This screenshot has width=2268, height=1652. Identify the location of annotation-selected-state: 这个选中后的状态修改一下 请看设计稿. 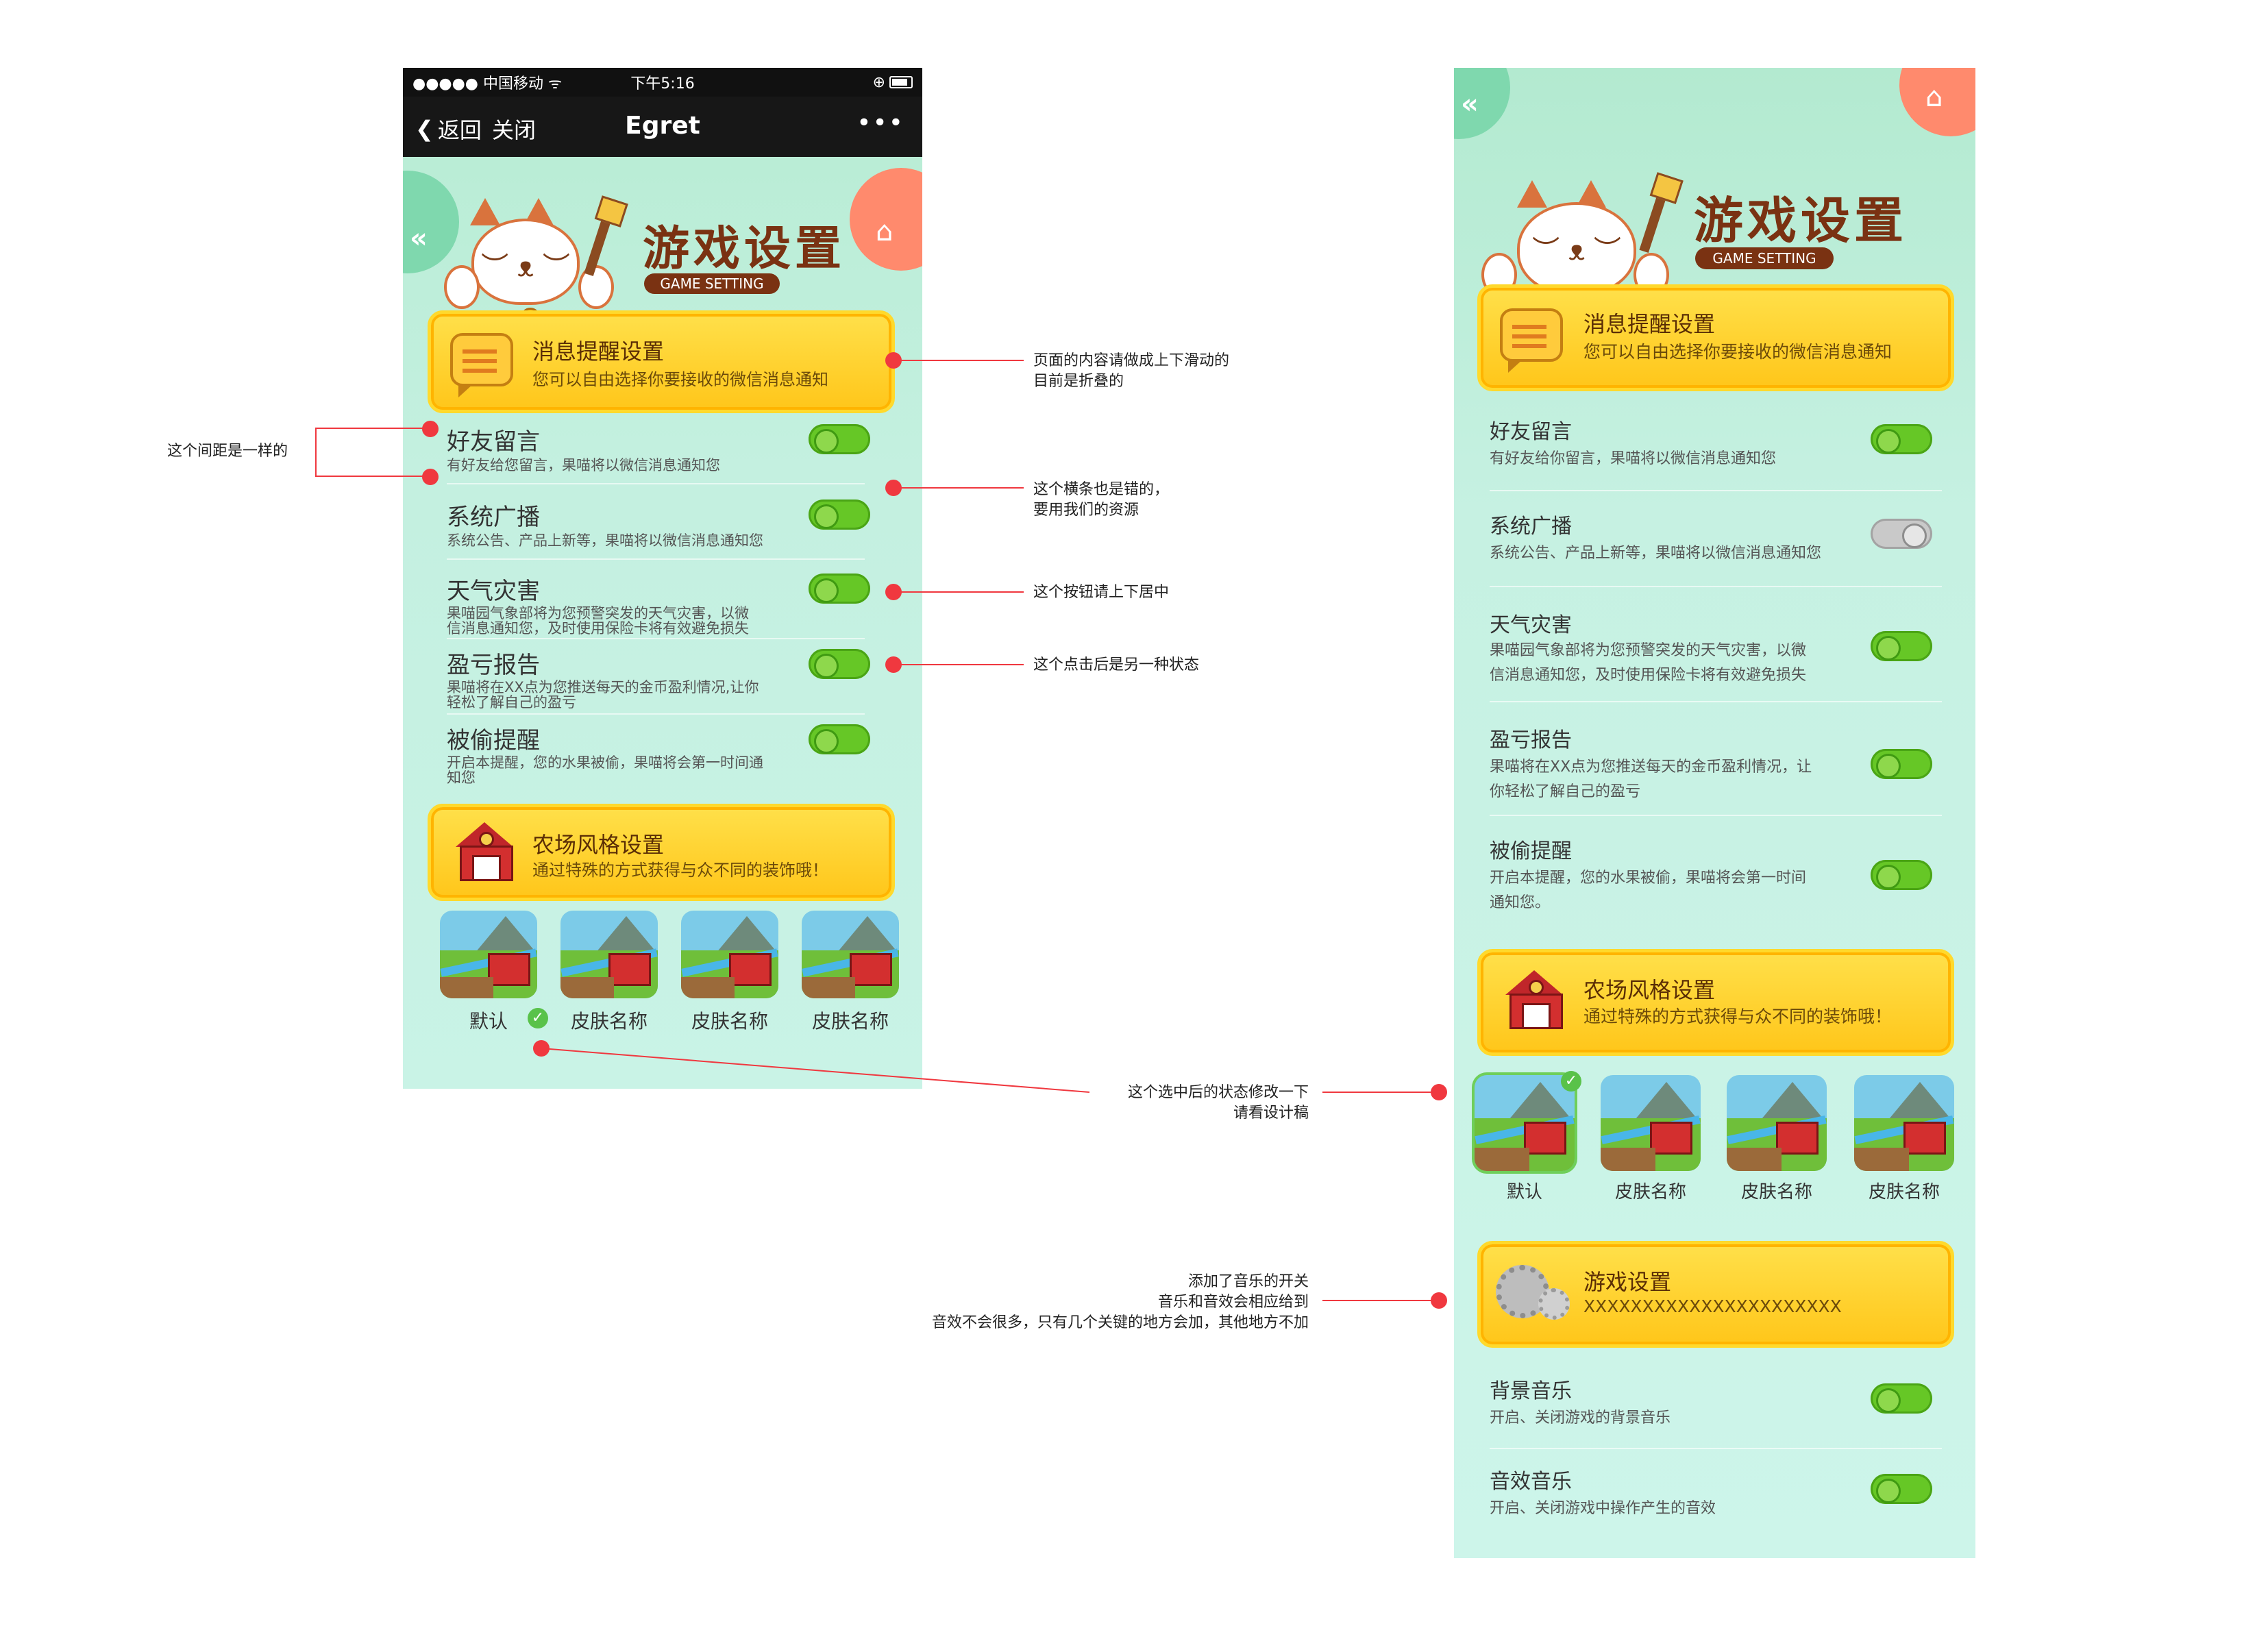
(1218, 1103).